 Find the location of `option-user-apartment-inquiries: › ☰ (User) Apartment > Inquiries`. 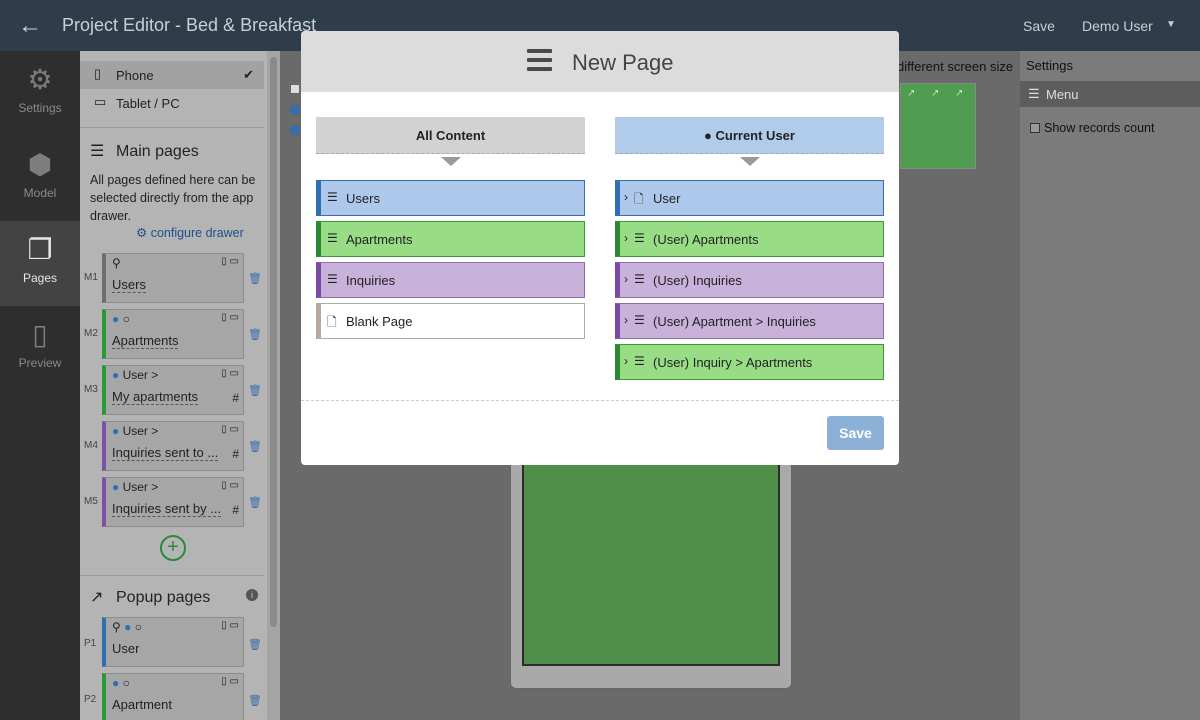

option-user-apartment-inquiries: › ☰ (User) Apartment > Inquiries is located at coordinates (749, 321).